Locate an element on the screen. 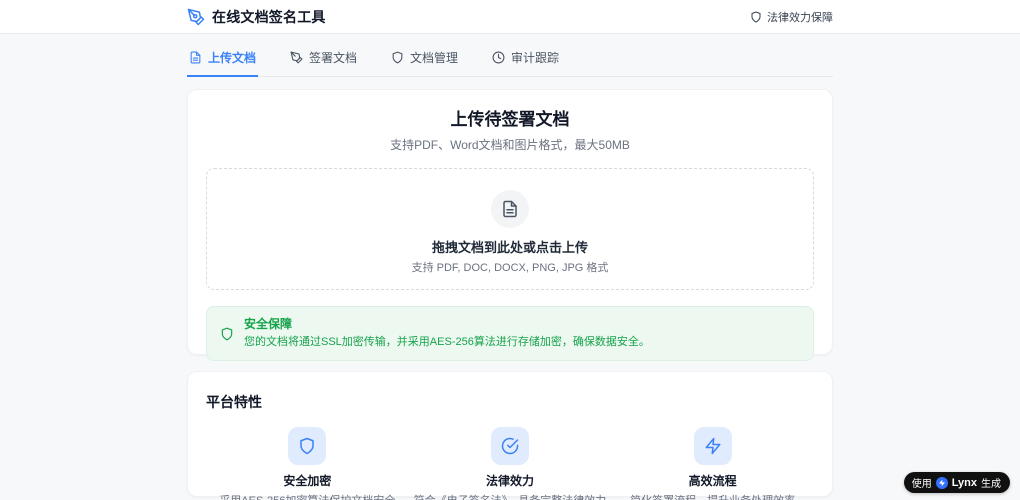 This screenshot has width=1020, height=500. tab-upload-document: 上传文档 is located at coordinates (223, 60).